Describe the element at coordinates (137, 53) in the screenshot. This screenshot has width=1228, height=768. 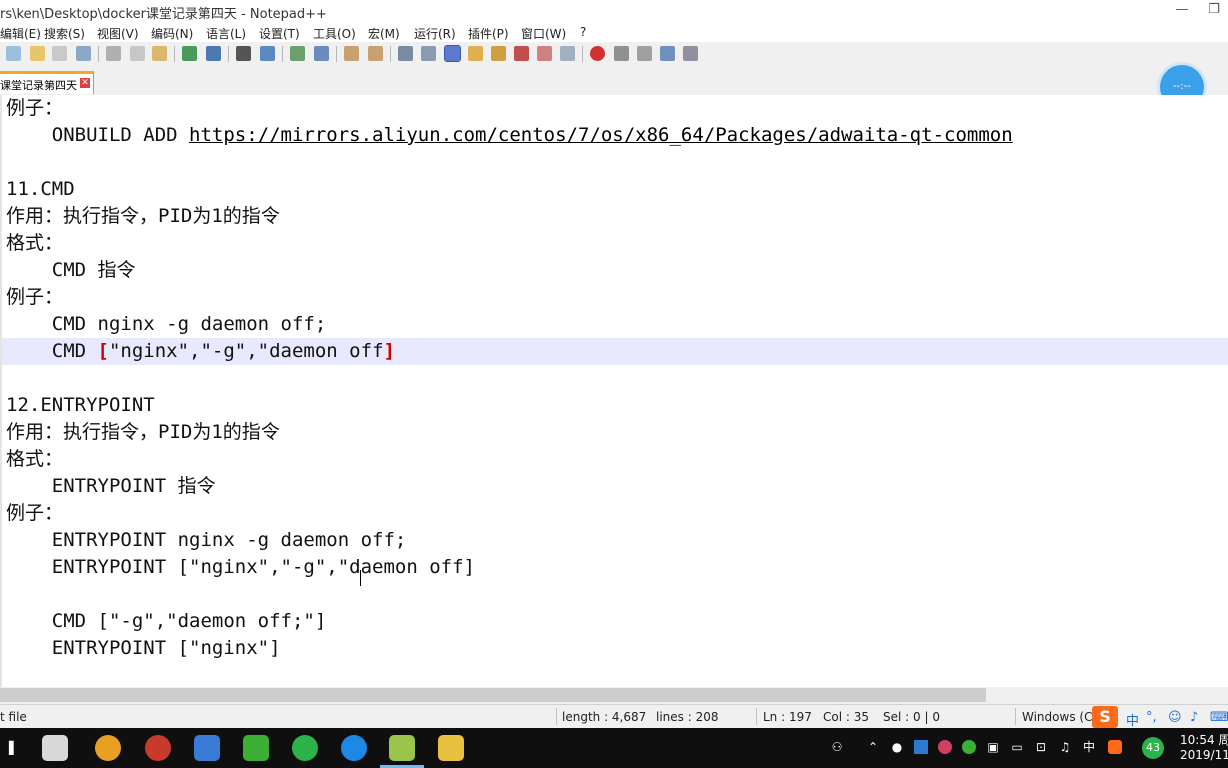
I see `copy-icon` at that location.